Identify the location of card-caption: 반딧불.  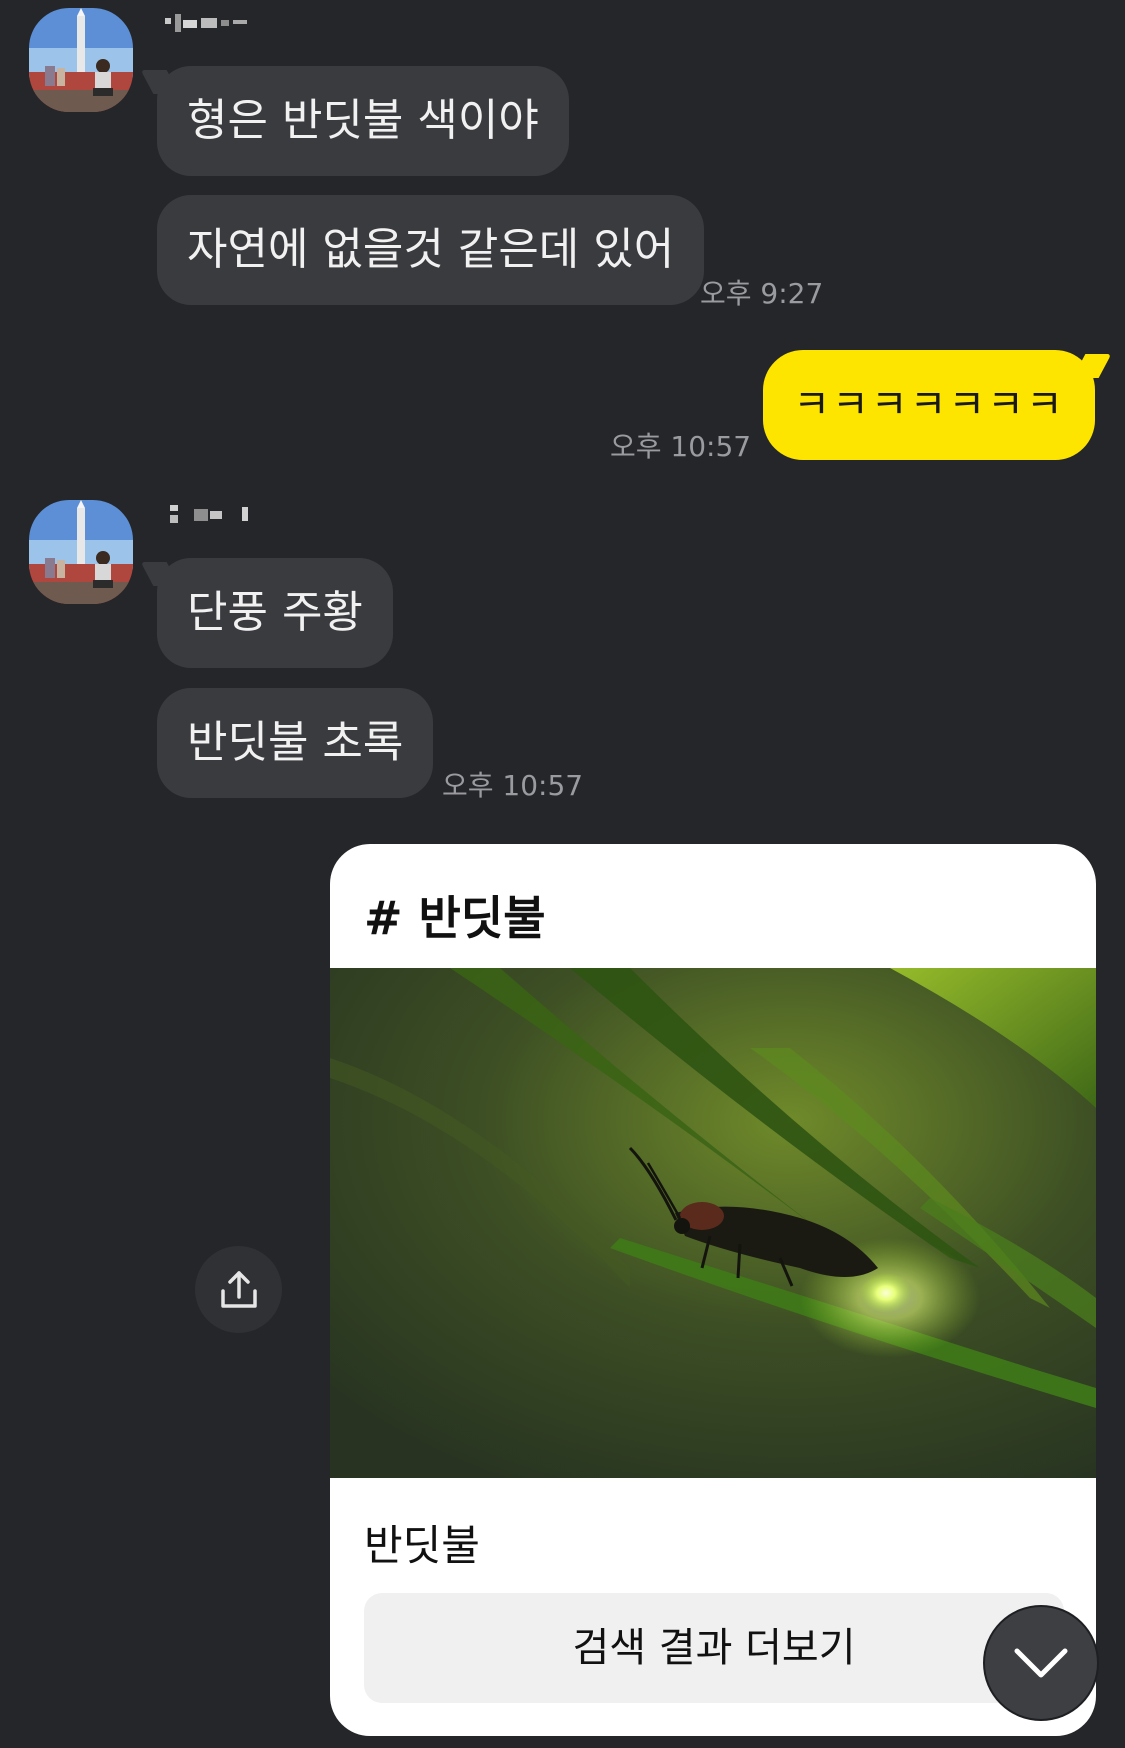
(422, 1545).